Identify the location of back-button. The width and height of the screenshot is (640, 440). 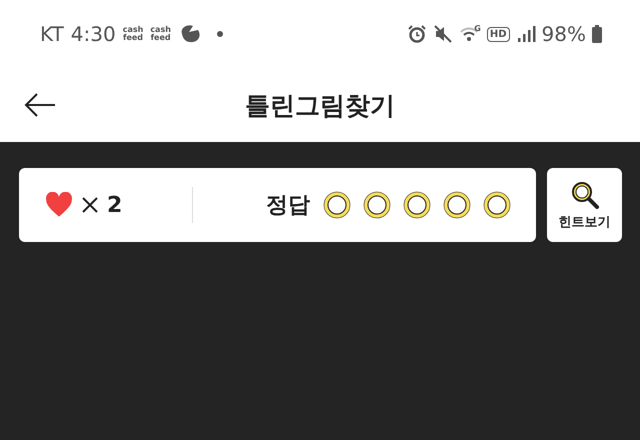
(40, 105).